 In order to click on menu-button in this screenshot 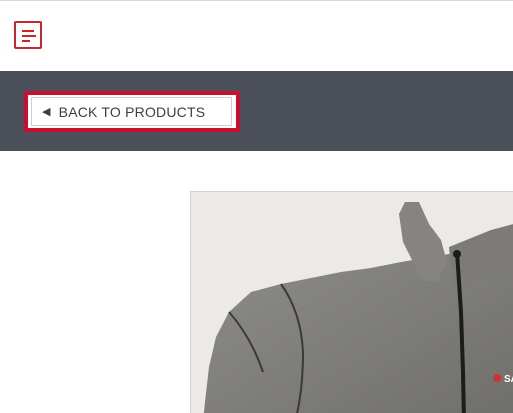, I will do `click(28, 35)`.